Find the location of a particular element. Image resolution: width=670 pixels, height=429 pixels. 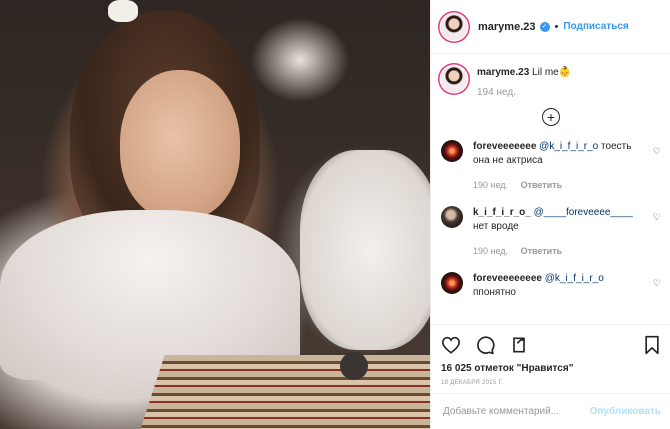

comment-username: foreveeeeeee is located at coordinates (504, 146).